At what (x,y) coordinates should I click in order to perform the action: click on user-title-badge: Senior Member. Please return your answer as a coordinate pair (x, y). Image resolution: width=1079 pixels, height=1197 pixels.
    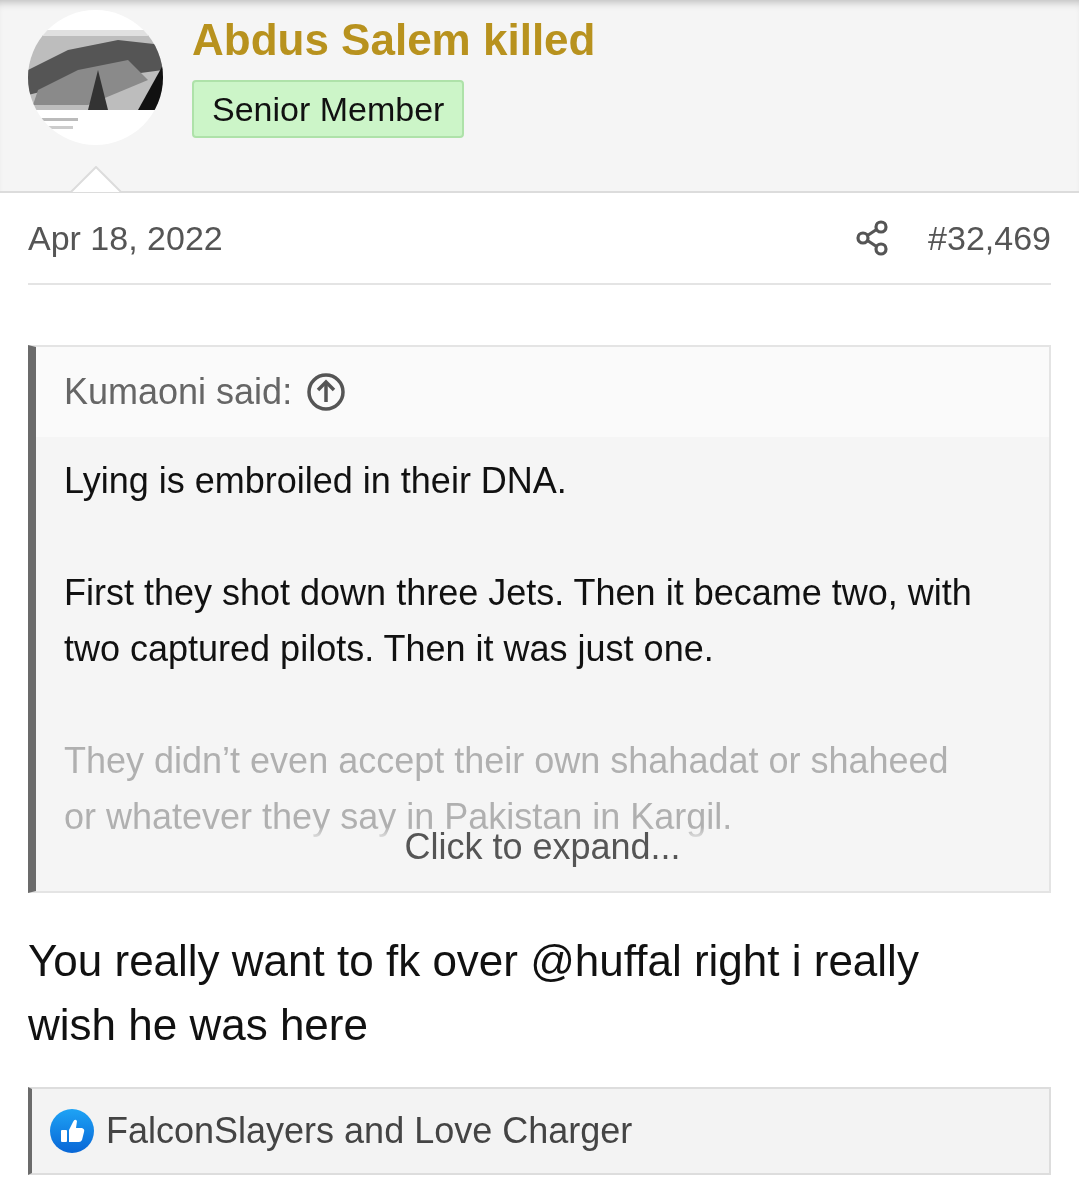
    Looking at the image, I should click on (328, 109).